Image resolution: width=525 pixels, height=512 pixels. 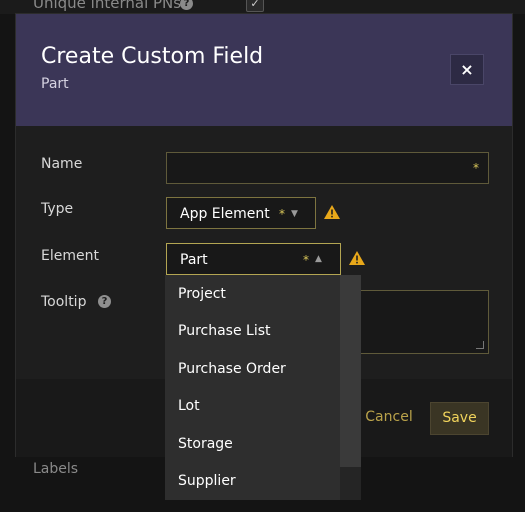 I want to click on close-button: ×, so click(x=467, y=69).